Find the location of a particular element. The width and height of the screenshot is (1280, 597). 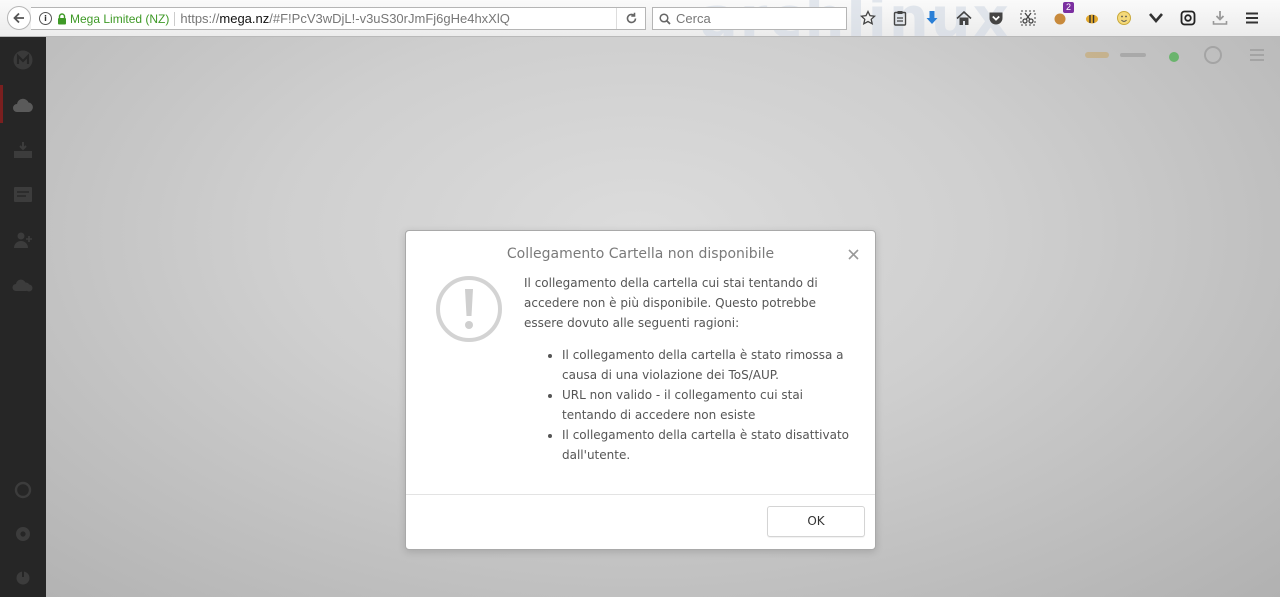

url-path: /#F!PcV3wDjL!-v3uS30rJmFj6gHe4hxXlQ is located at coordinates (389, 18).